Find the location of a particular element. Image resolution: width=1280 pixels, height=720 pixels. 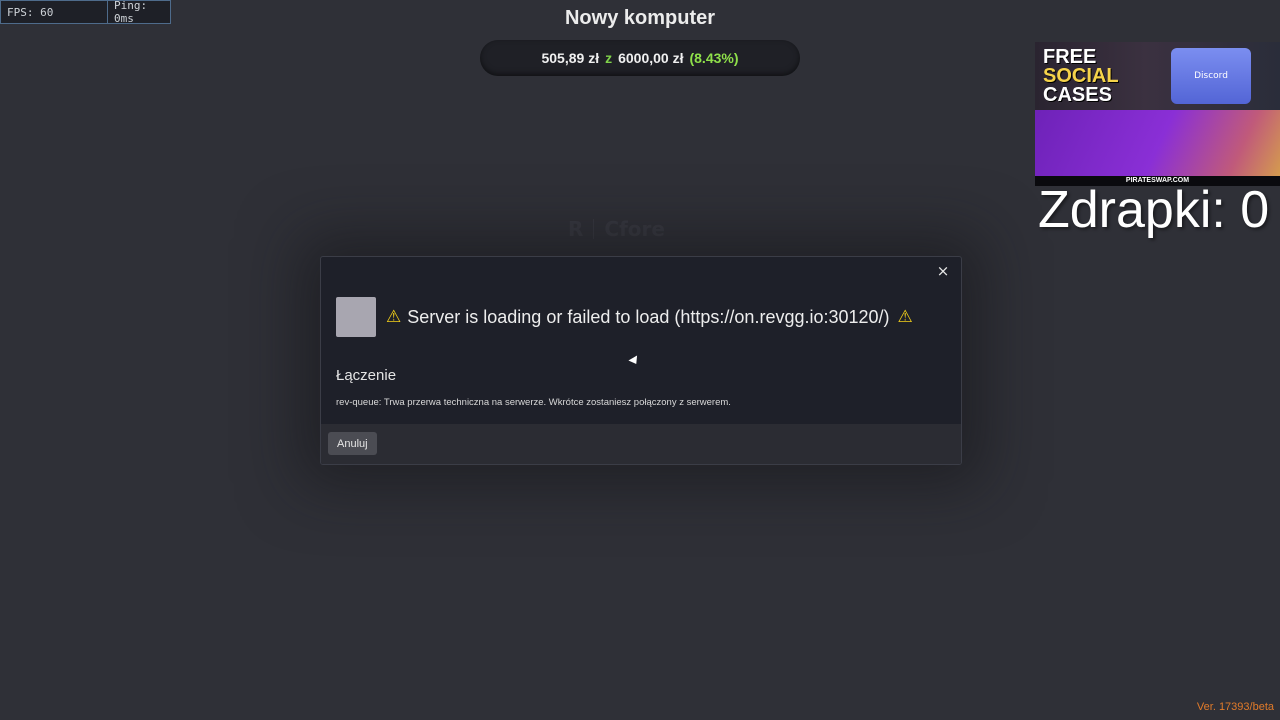

donation-goal-bar: 505,89 zł z 6000,00 zł (8.43%) is located at coordinates (640, 58).